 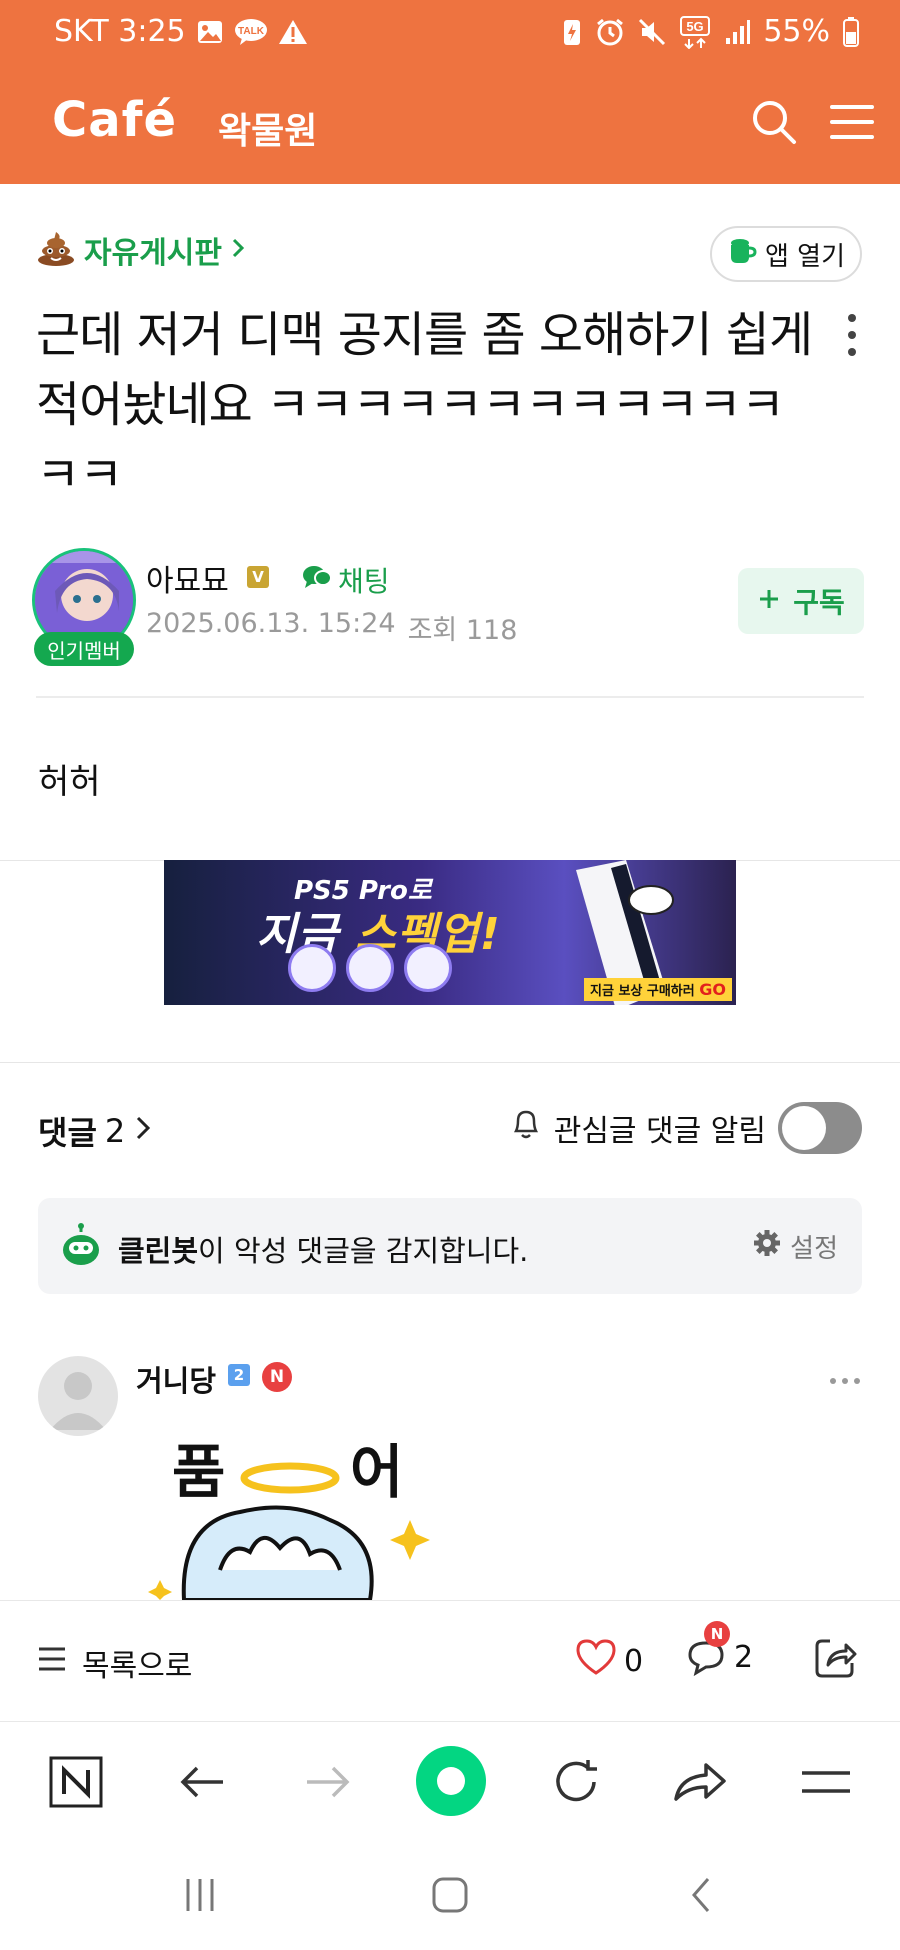 I want to click on arrow-right-icon, so click(x=328, y=1782).